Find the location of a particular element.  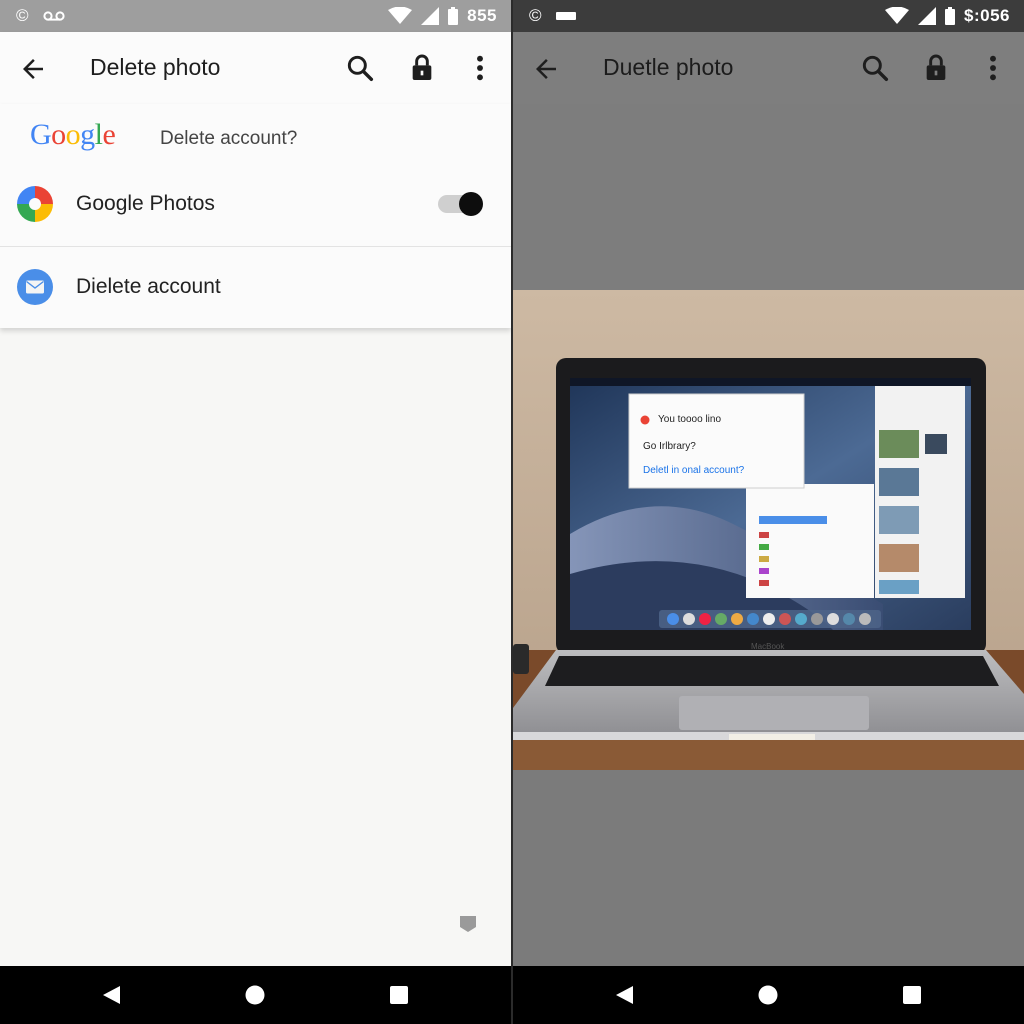

status-time: 855 is located at coordinates (482, 15).